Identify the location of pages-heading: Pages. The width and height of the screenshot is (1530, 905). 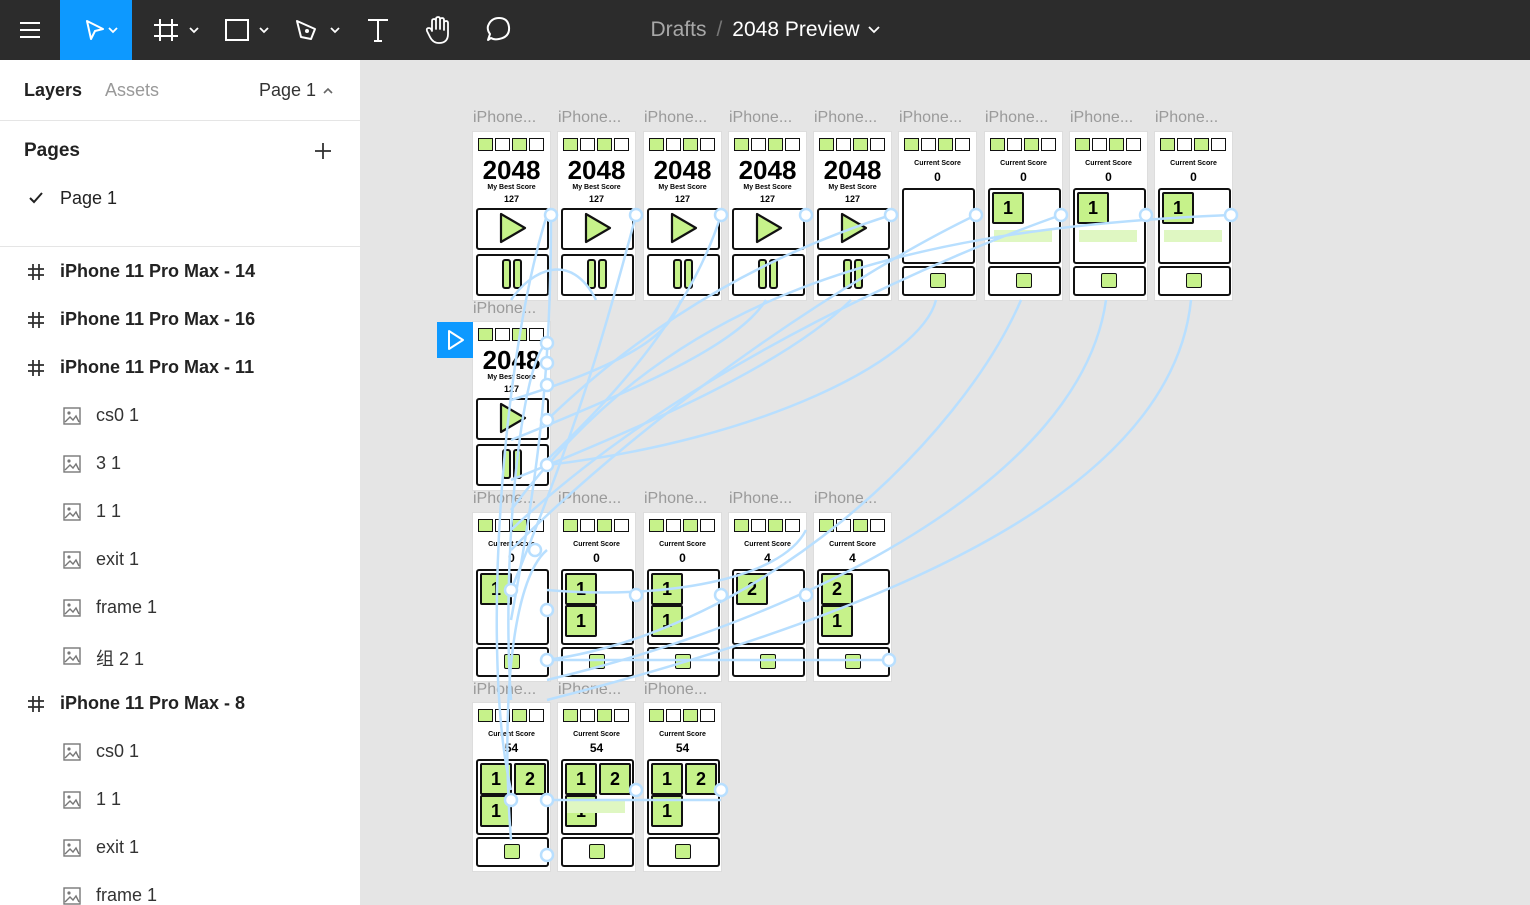
(52, 150).